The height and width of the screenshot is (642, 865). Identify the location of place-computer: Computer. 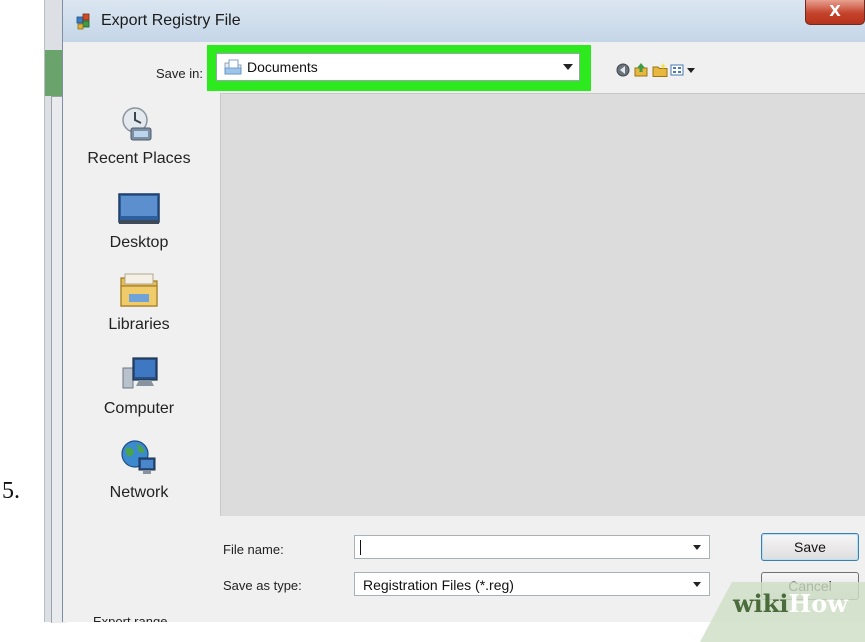
(139, 386).